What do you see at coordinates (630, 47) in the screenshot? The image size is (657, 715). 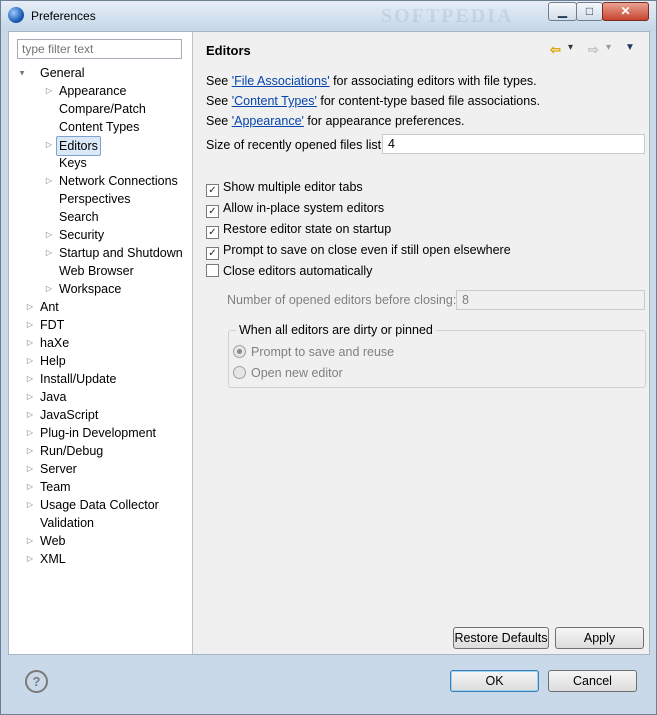 I see `view-menu-icon: ▼` at bounding box center [630, 47].